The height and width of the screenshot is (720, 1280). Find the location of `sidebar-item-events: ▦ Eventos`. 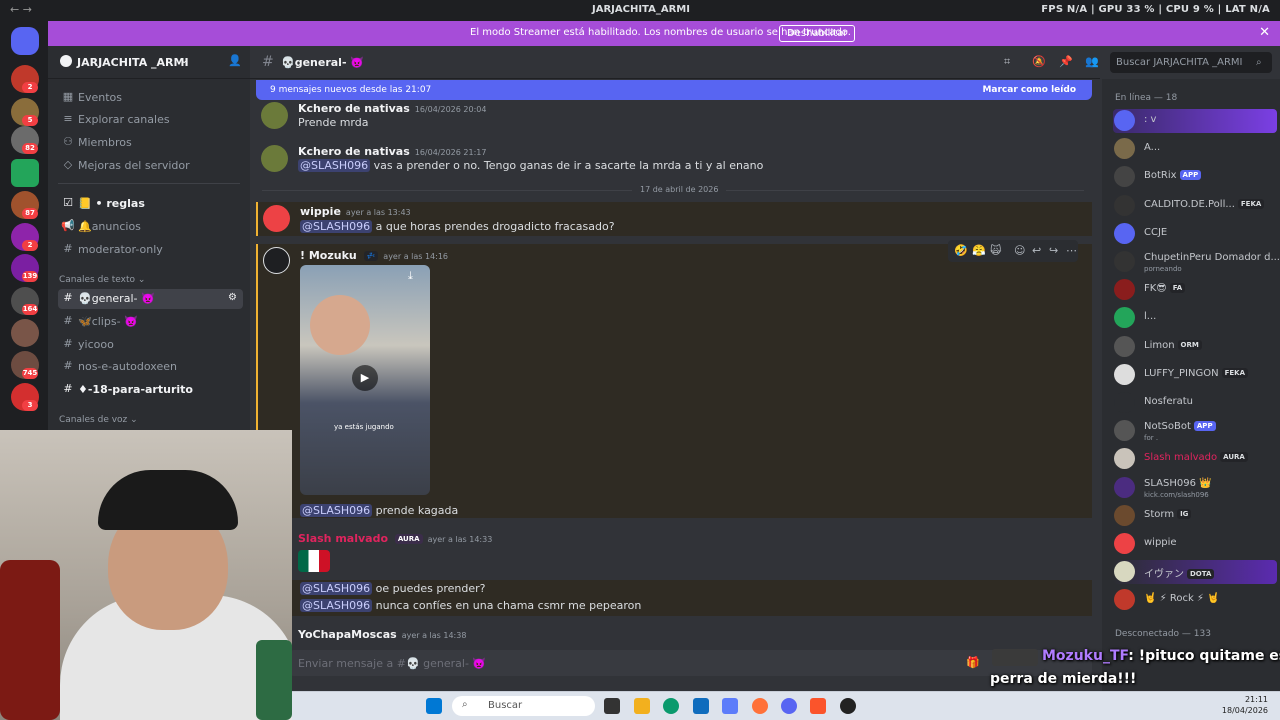

sidebar-item-events: ▦ Eventos is located at coordinates (150, 98).